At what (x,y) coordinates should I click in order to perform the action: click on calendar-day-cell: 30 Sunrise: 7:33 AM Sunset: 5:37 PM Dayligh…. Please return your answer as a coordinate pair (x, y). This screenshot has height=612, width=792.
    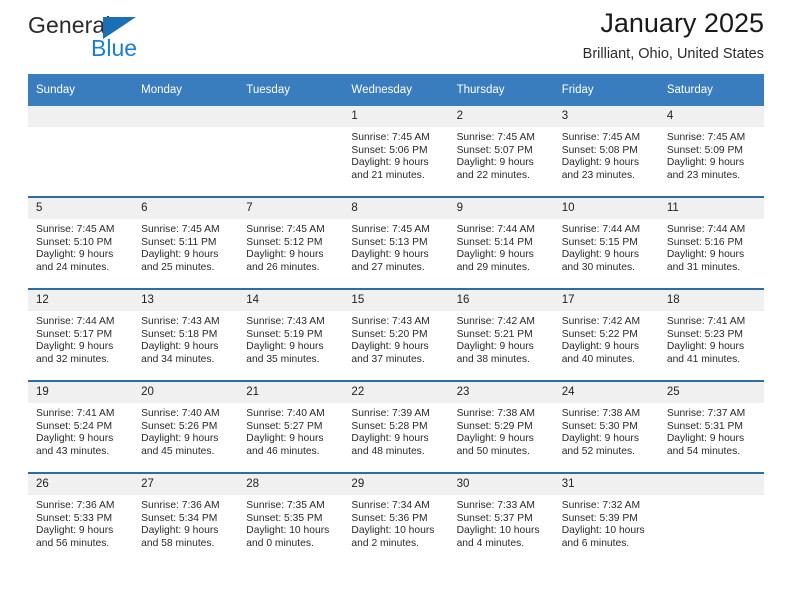
    Looking at the image, I should click on (501, 518).